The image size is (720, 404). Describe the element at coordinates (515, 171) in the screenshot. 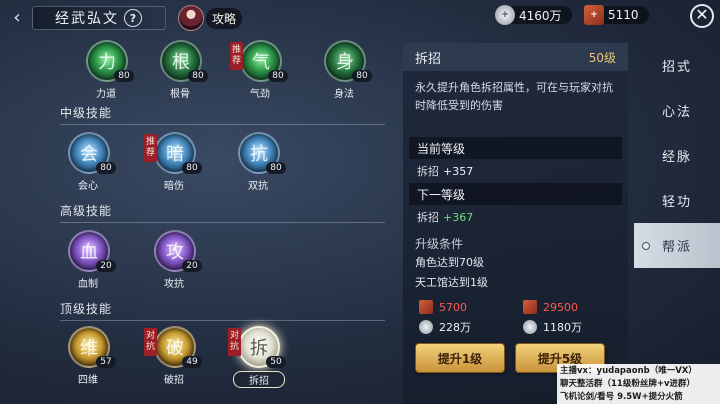

I see `current-stat-row: 拆招 +357` at that location.